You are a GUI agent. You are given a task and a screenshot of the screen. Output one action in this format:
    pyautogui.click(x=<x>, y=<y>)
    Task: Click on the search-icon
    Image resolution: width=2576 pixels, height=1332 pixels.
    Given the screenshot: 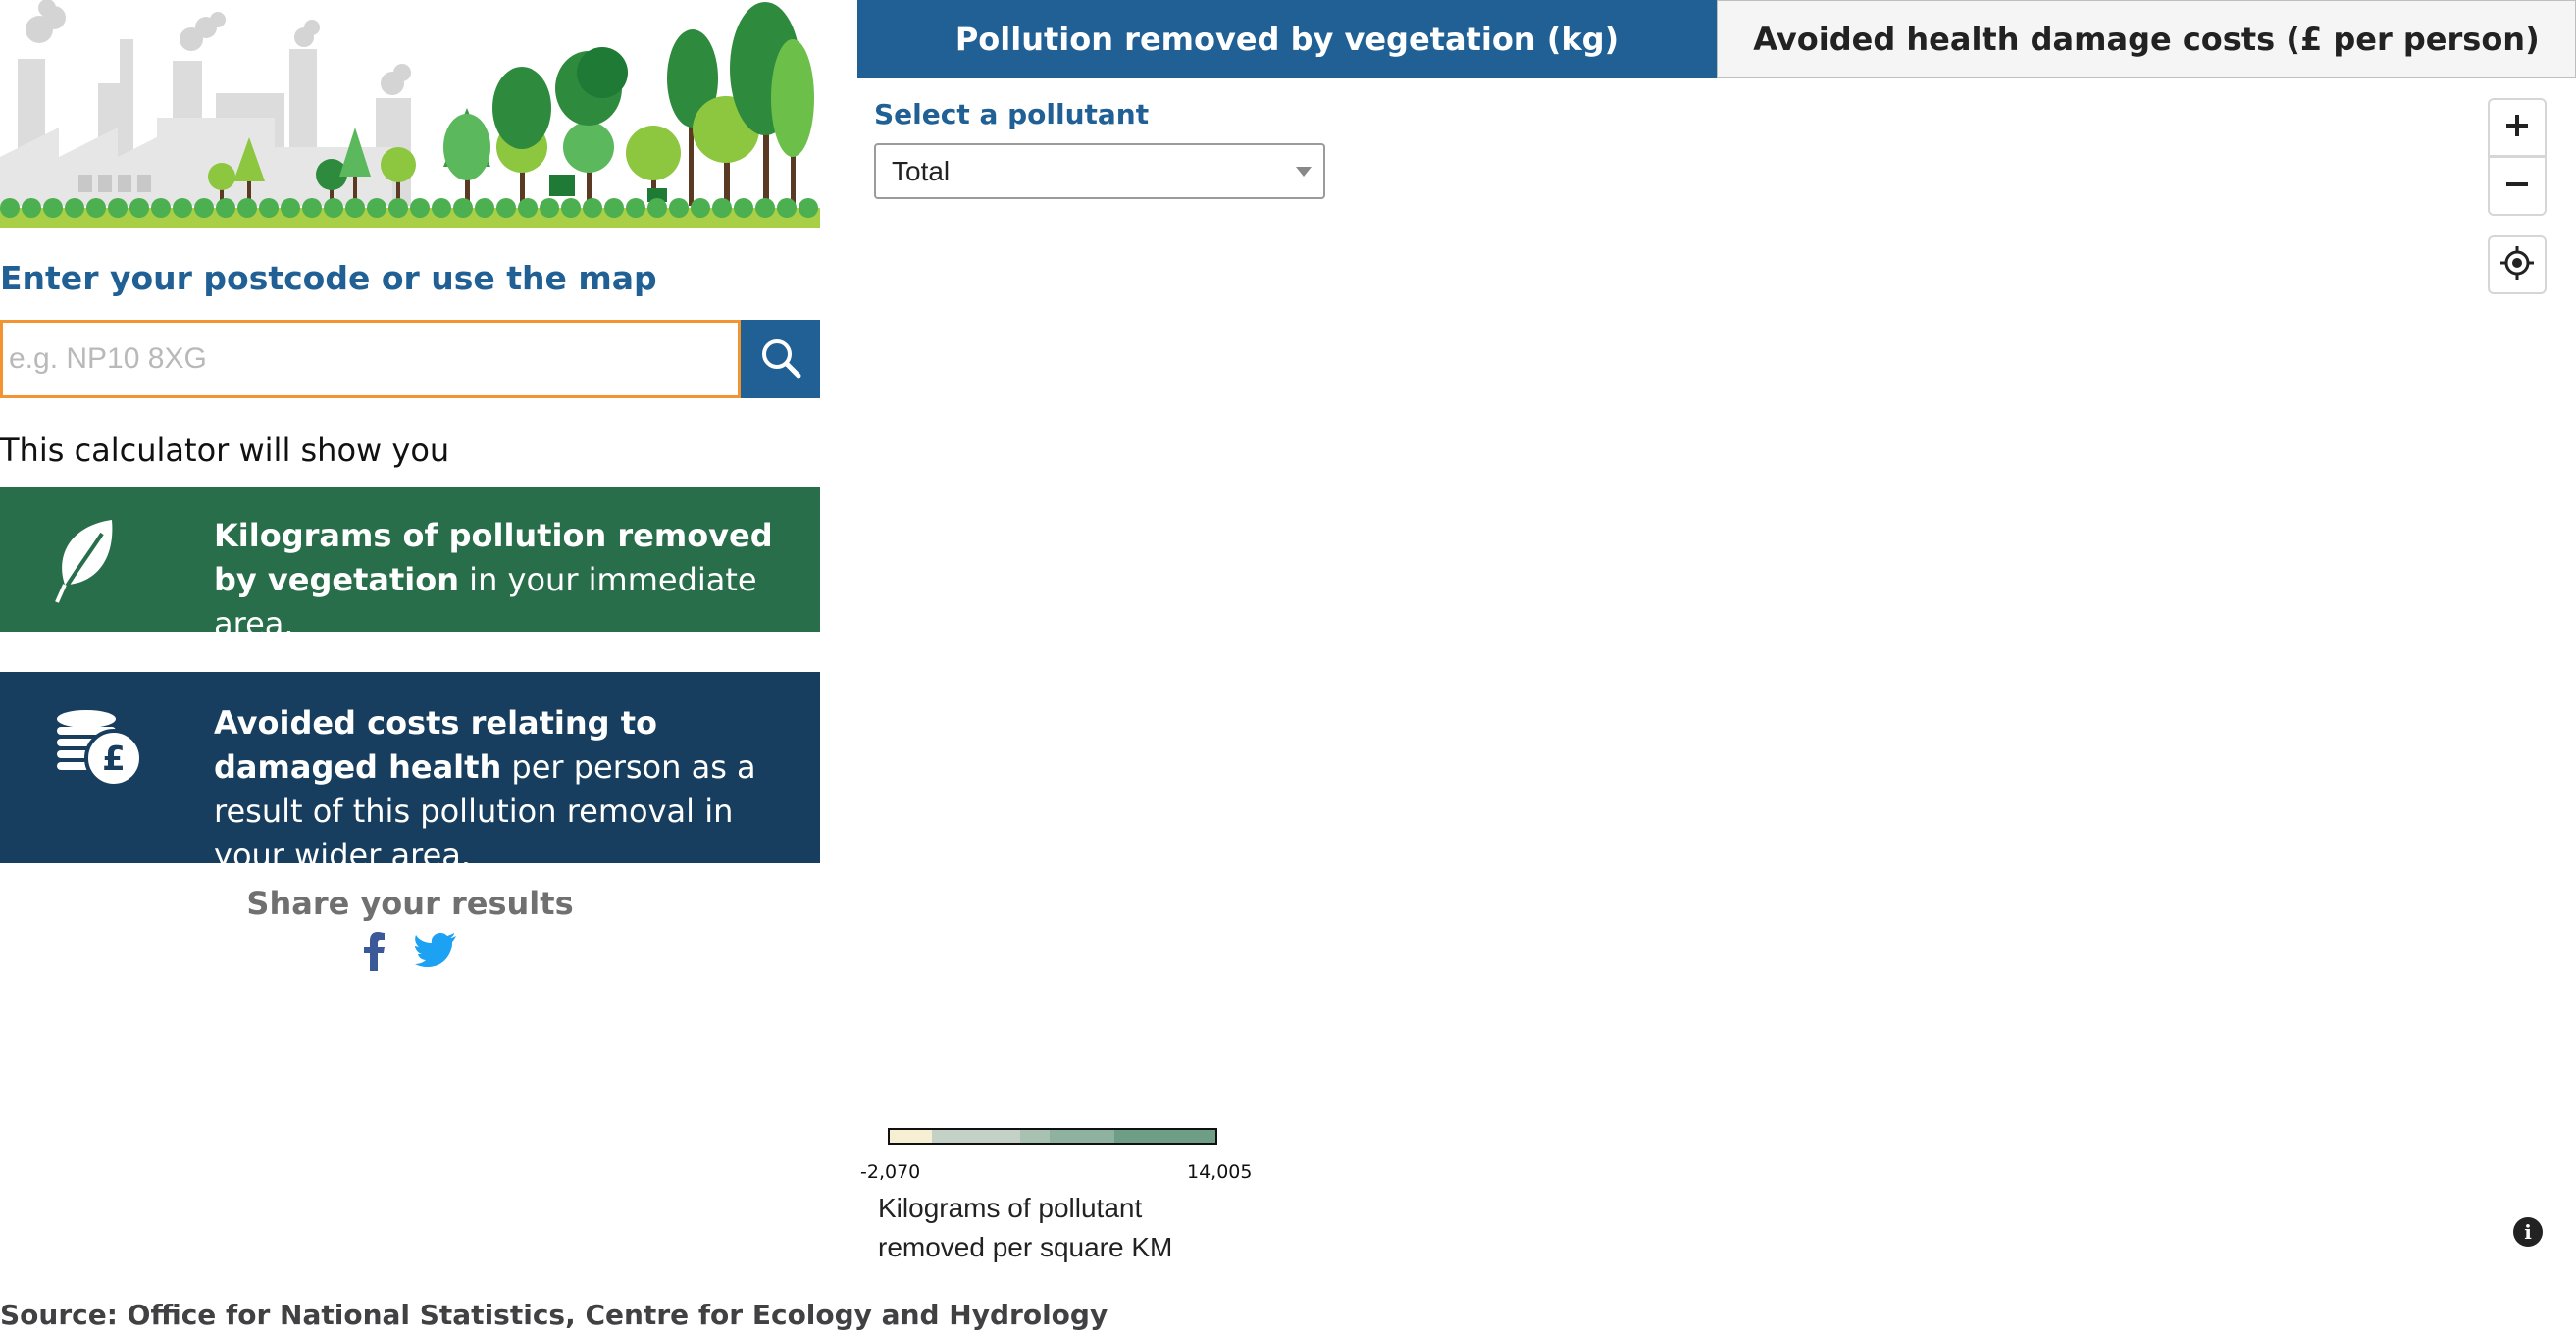 What is the action you would take?
    pyautogui.click(x=780, y=359)
    